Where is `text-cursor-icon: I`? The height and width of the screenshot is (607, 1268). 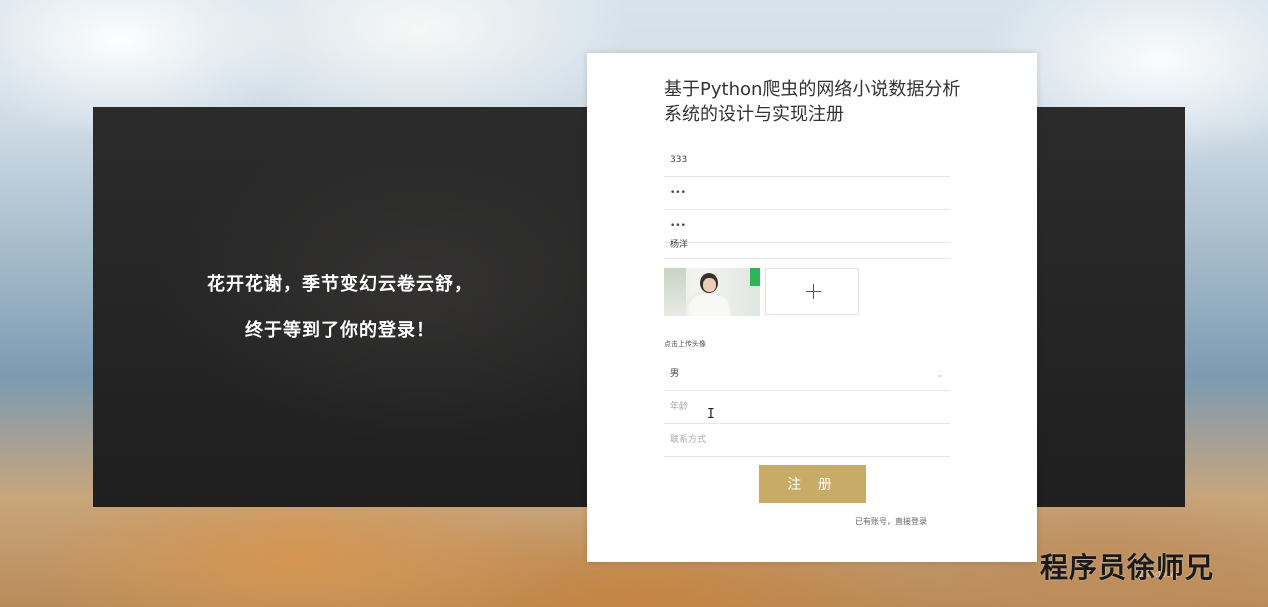 text-cursor-icon: I is located at coordinates (711, 414).